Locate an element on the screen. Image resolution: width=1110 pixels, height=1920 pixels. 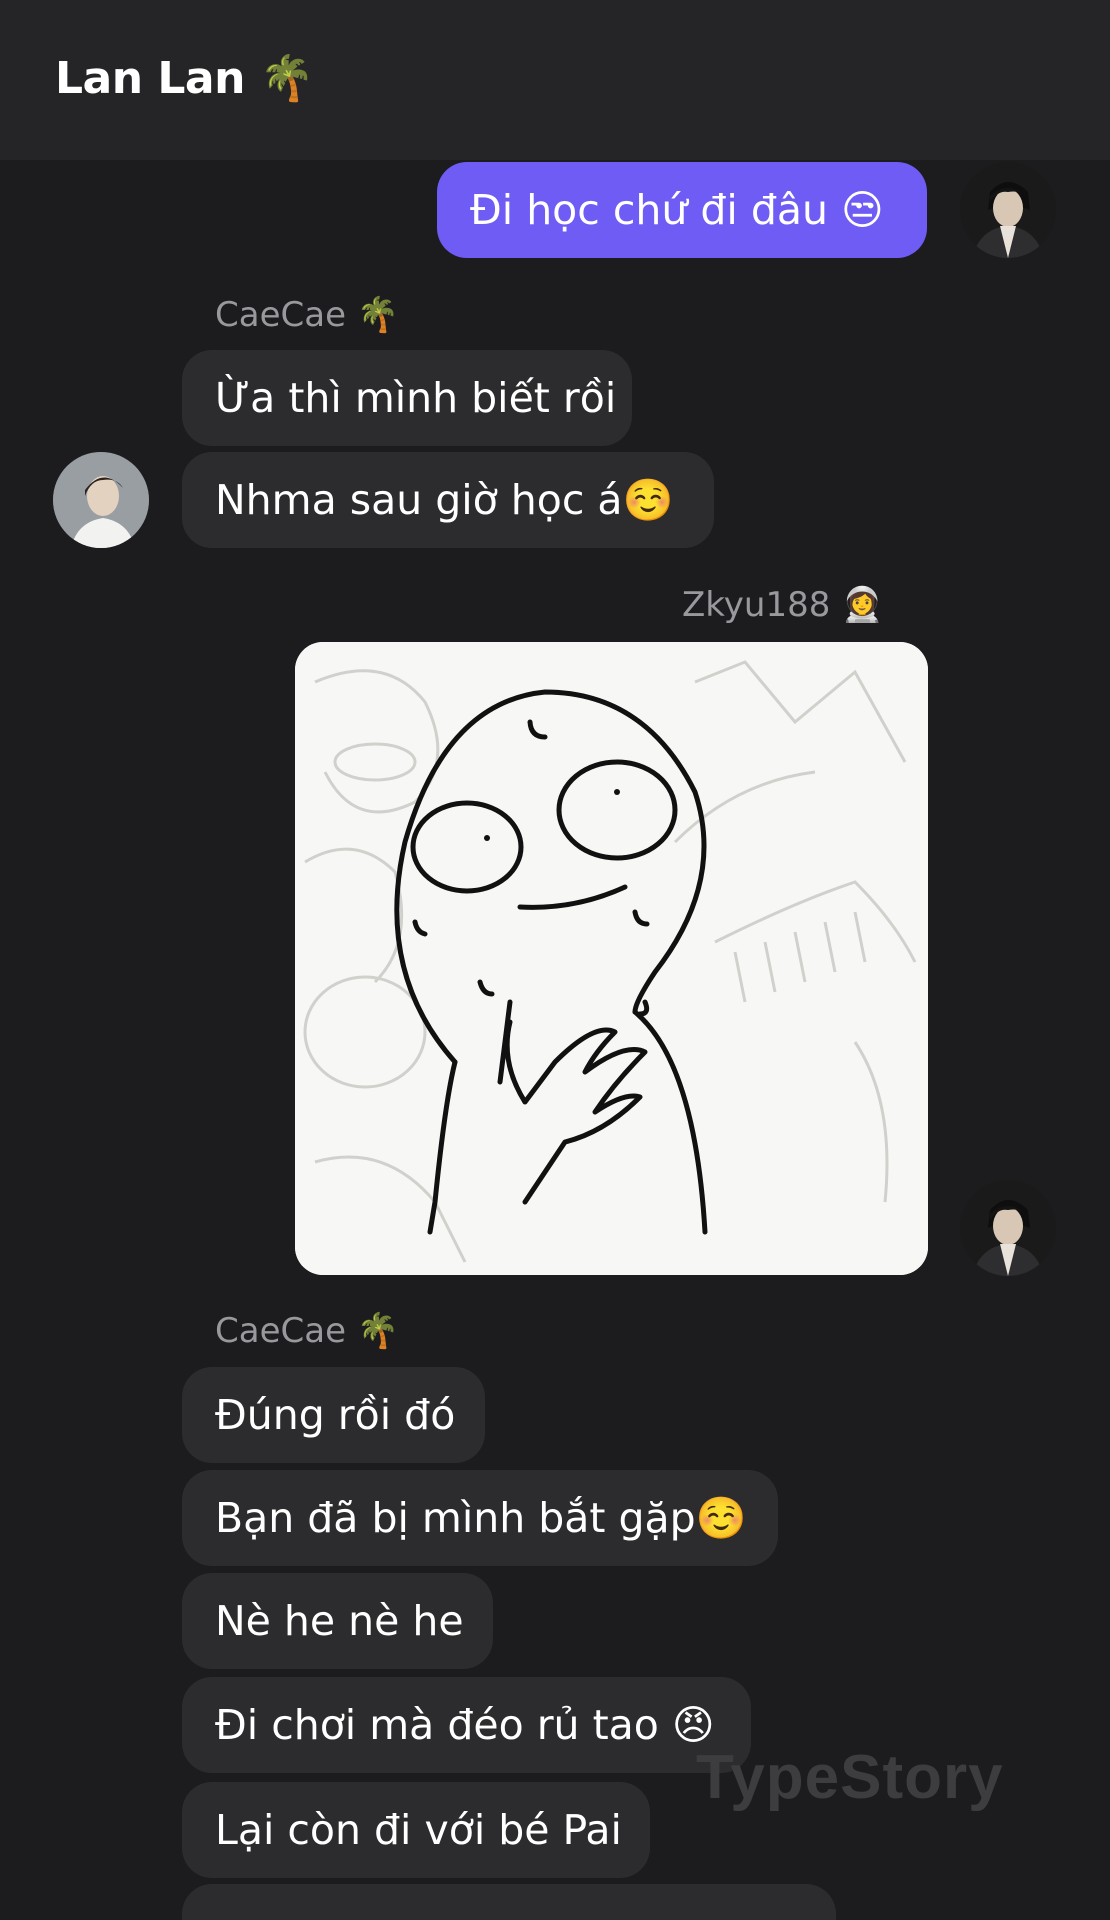
outgoing-message-bubble: Đi học chứ đi đâu 😒 is located at coordinates (682, 210).